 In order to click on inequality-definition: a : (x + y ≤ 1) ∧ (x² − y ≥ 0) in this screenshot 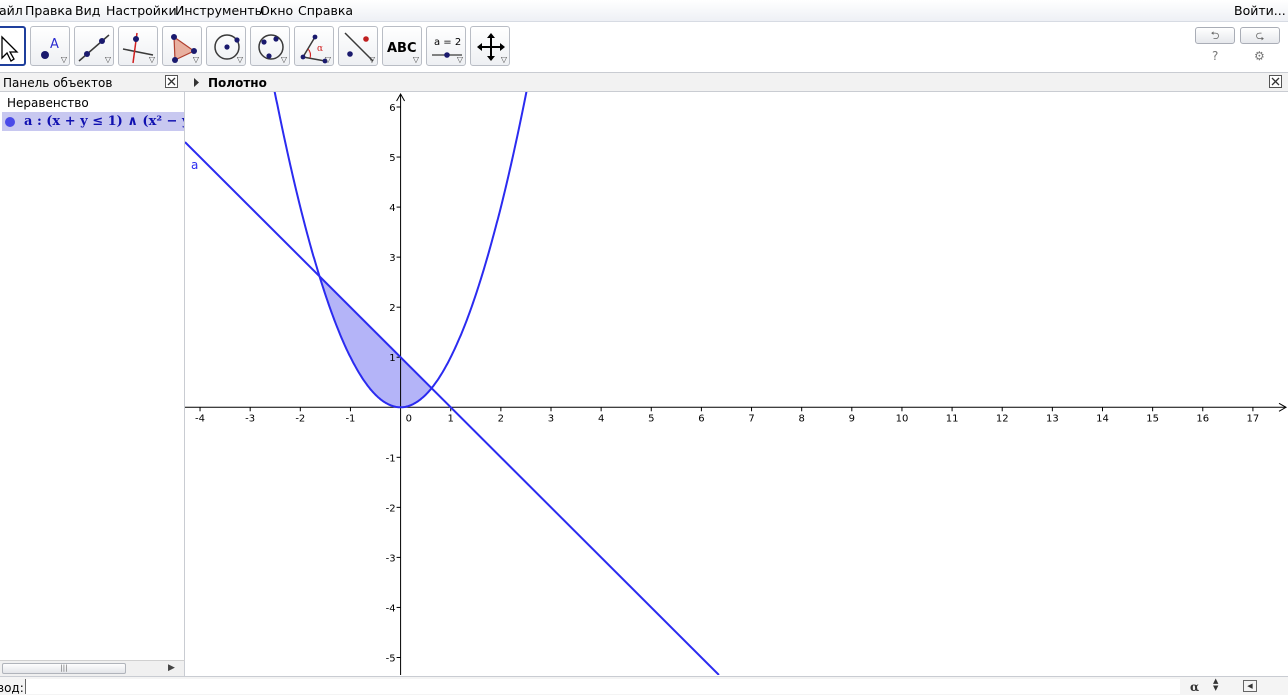, I will do `click(104, 121)`.